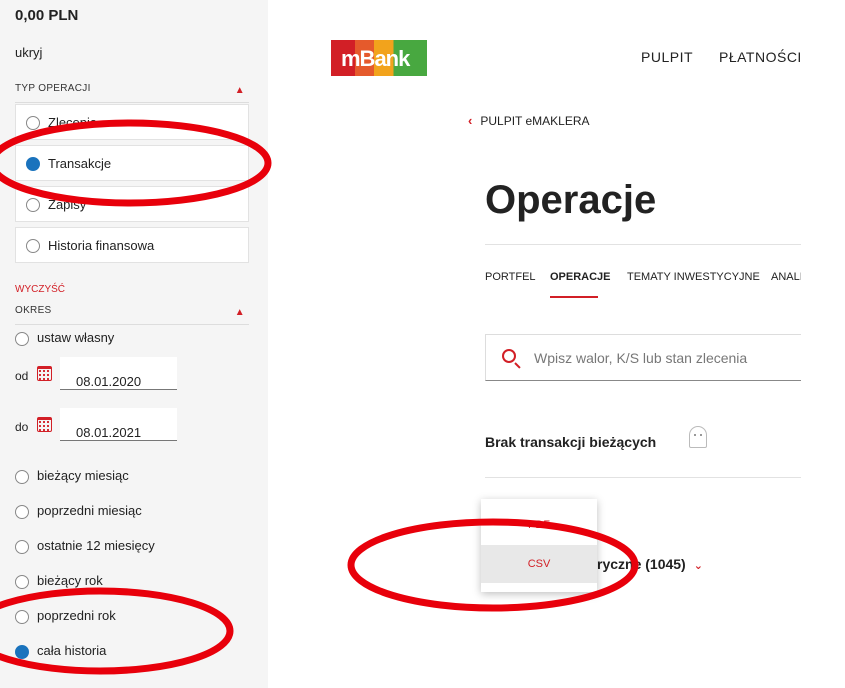 The image size is (845, 688). Describe the element at coordinates (667, 57) in the screenshot. I see `nav-pulpit: PULPIT` at that location.